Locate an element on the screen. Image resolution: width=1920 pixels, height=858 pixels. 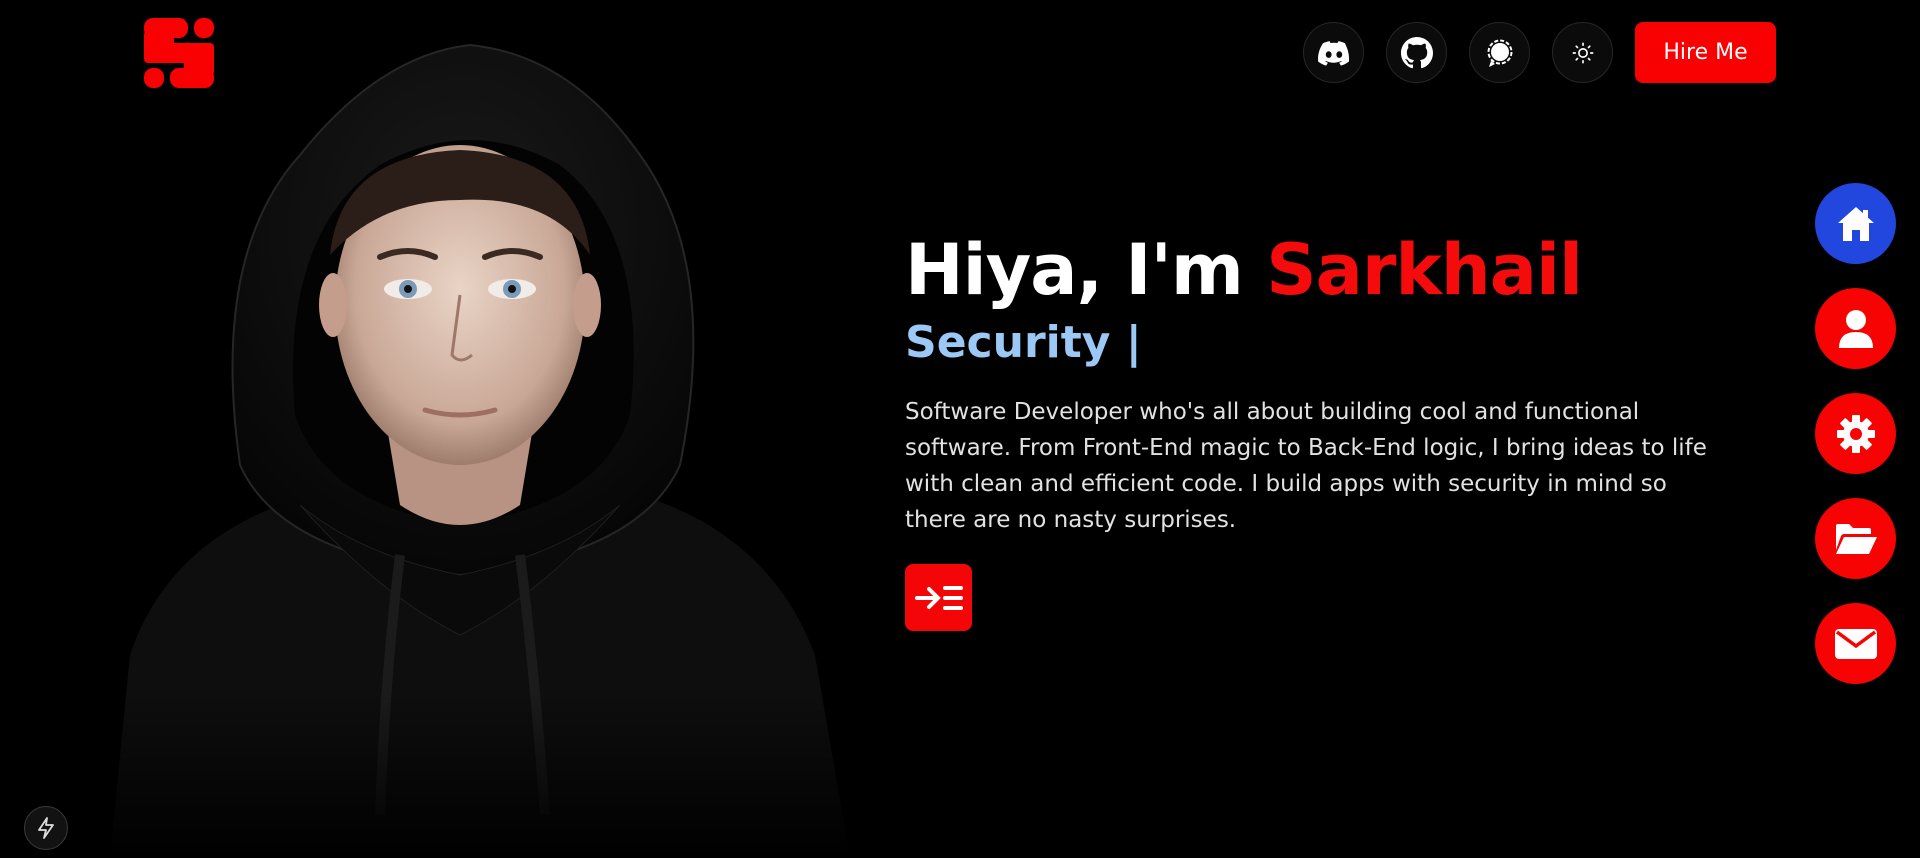
signal-link is located at coordinates (1499, 52).